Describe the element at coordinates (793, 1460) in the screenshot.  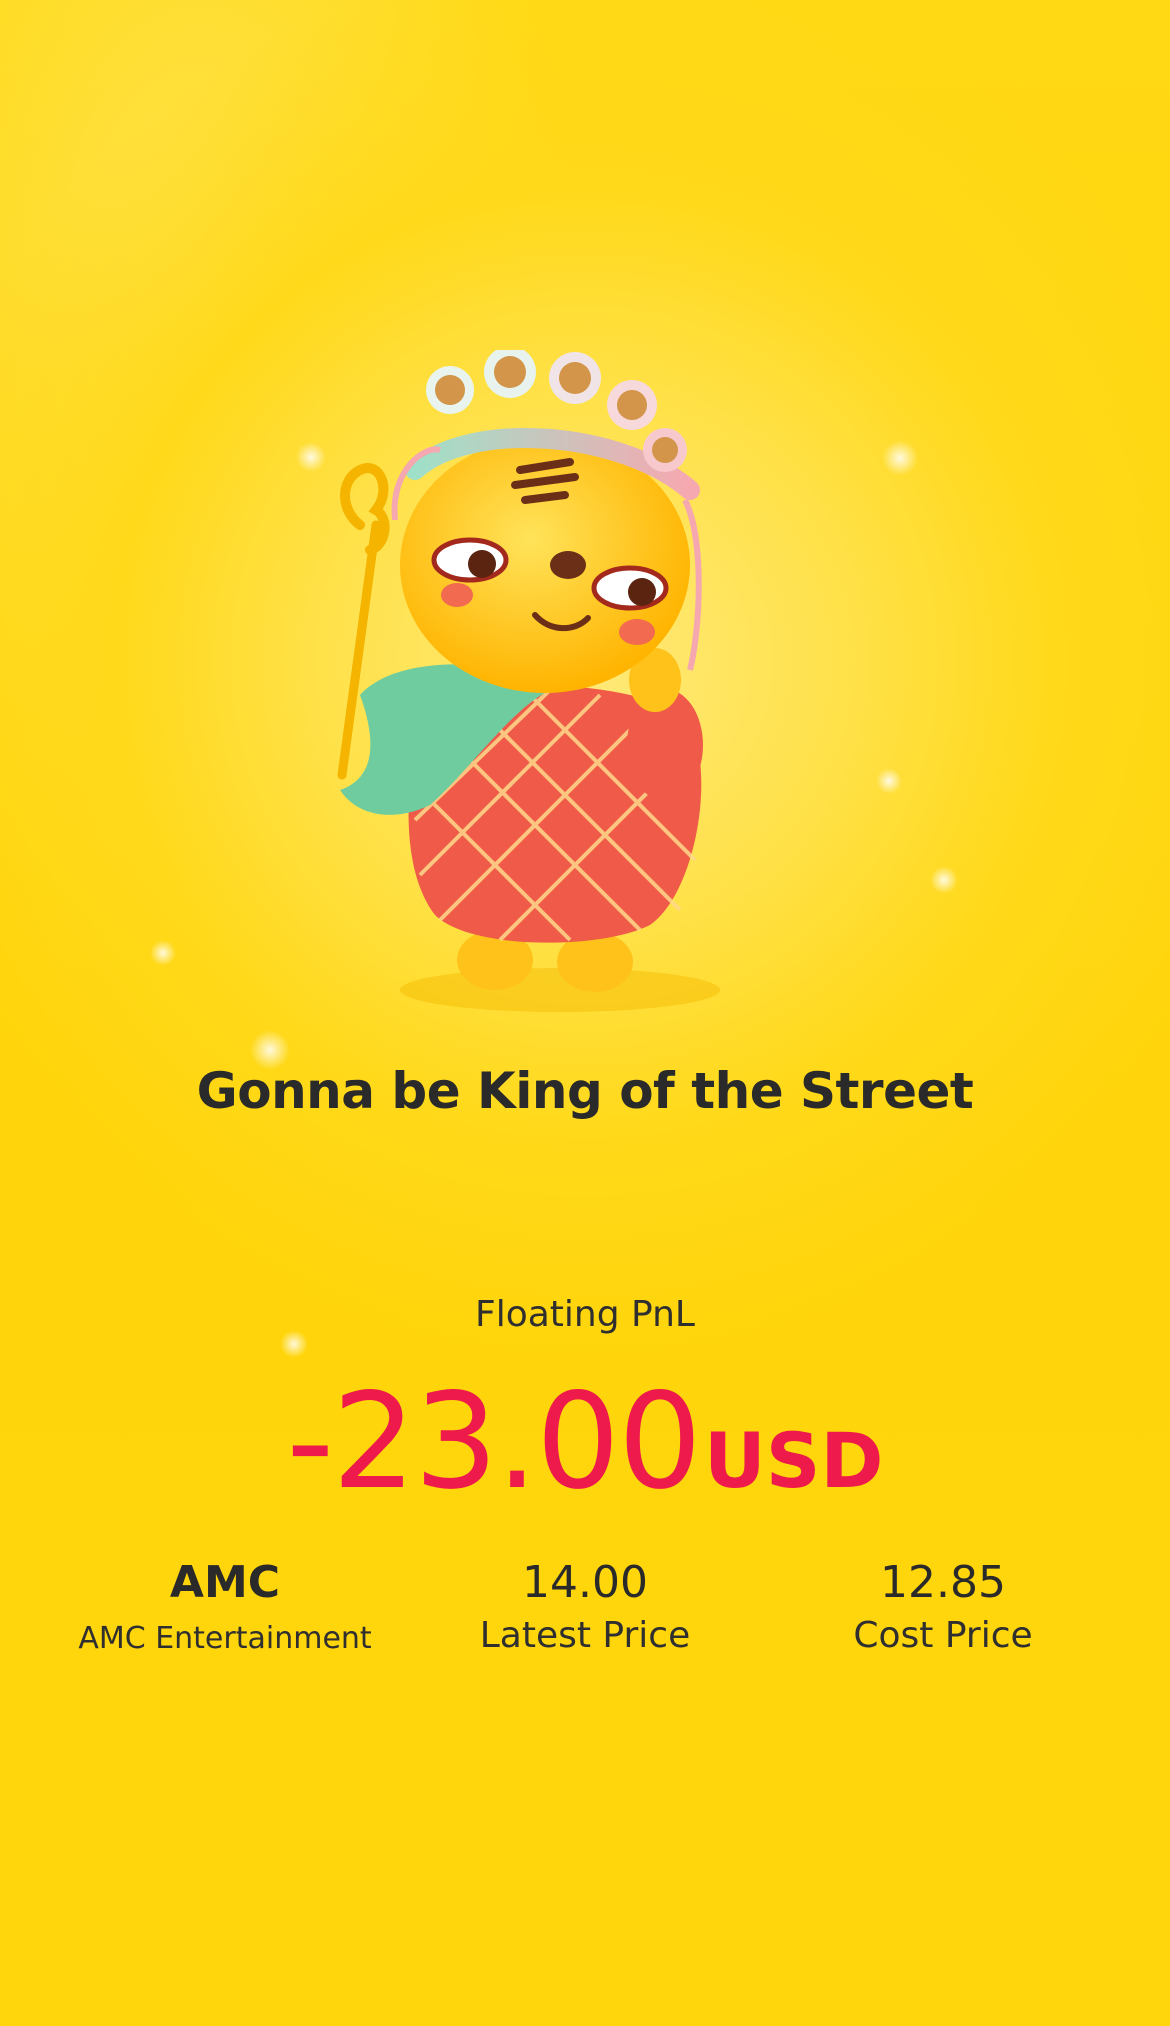
I see `pnl-currency: USD` at that location.